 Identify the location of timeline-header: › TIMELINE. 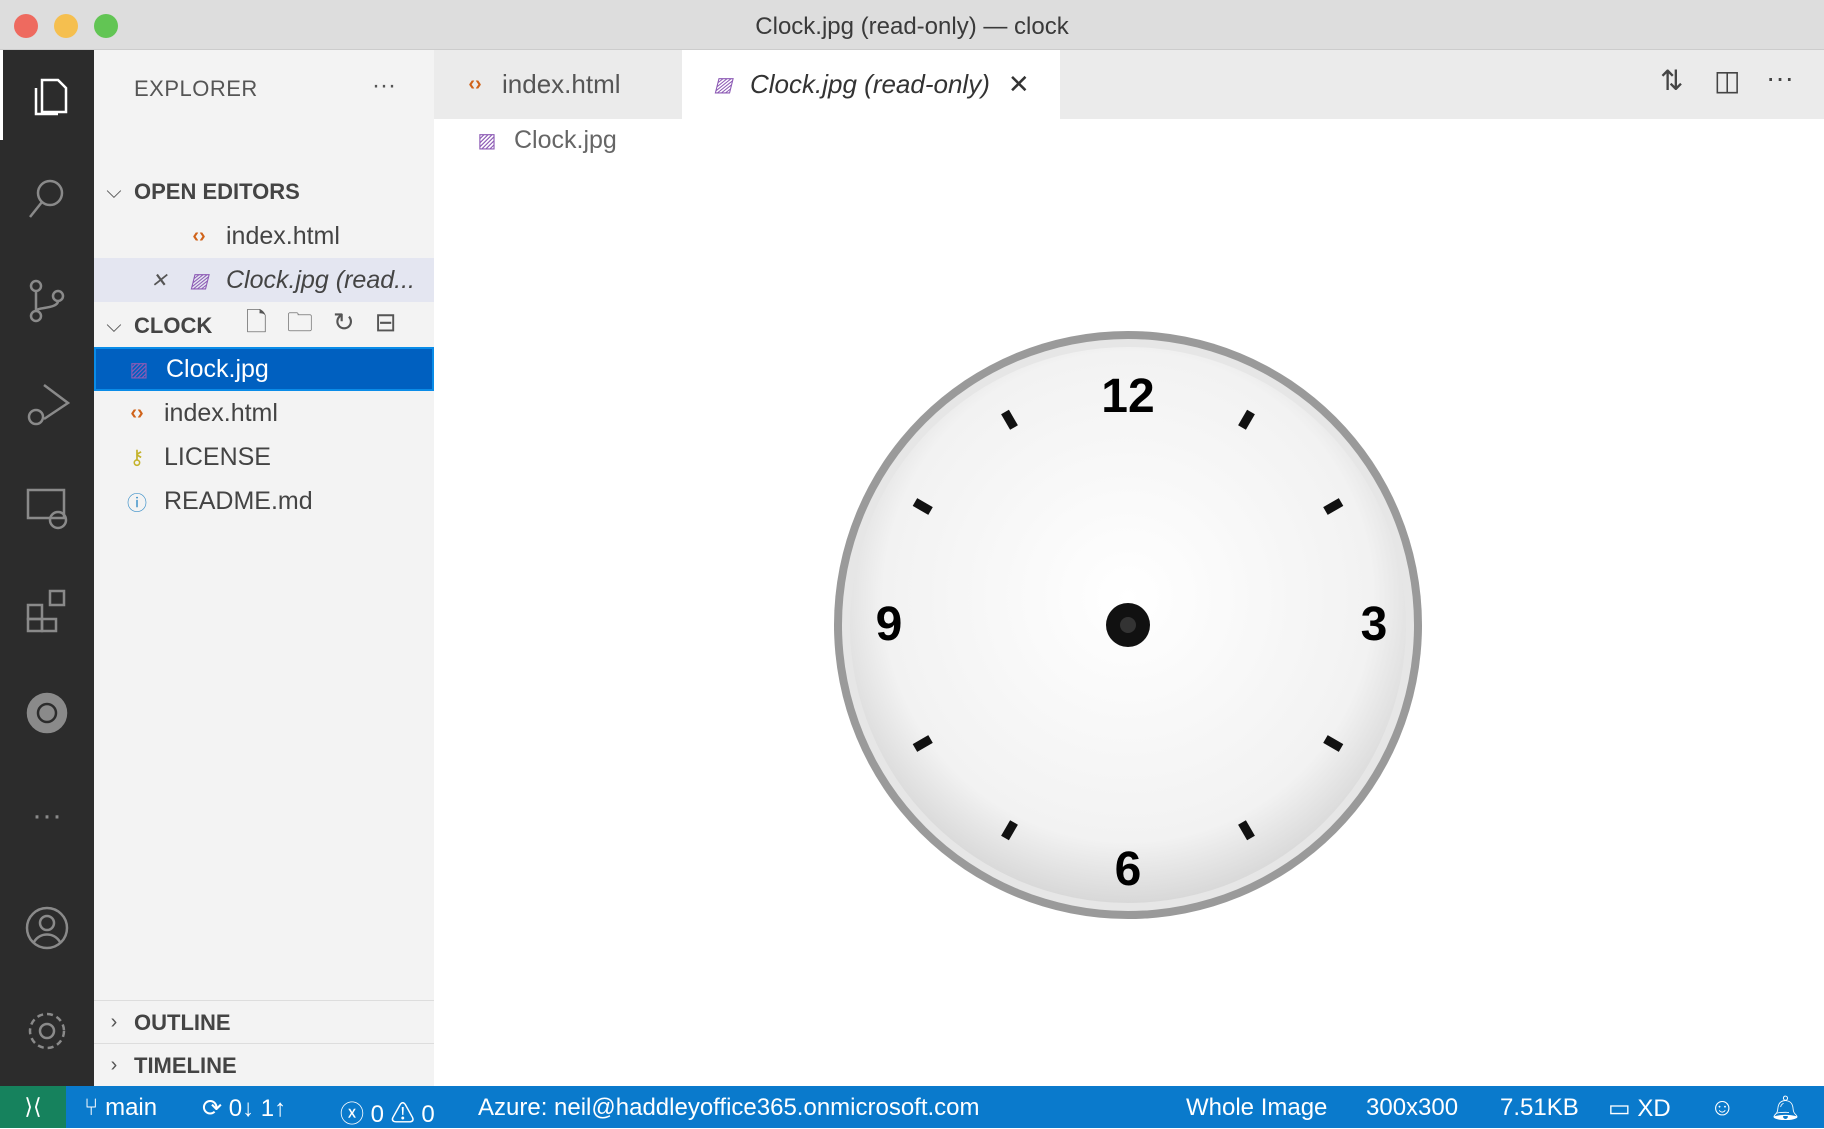
(264, 1065).